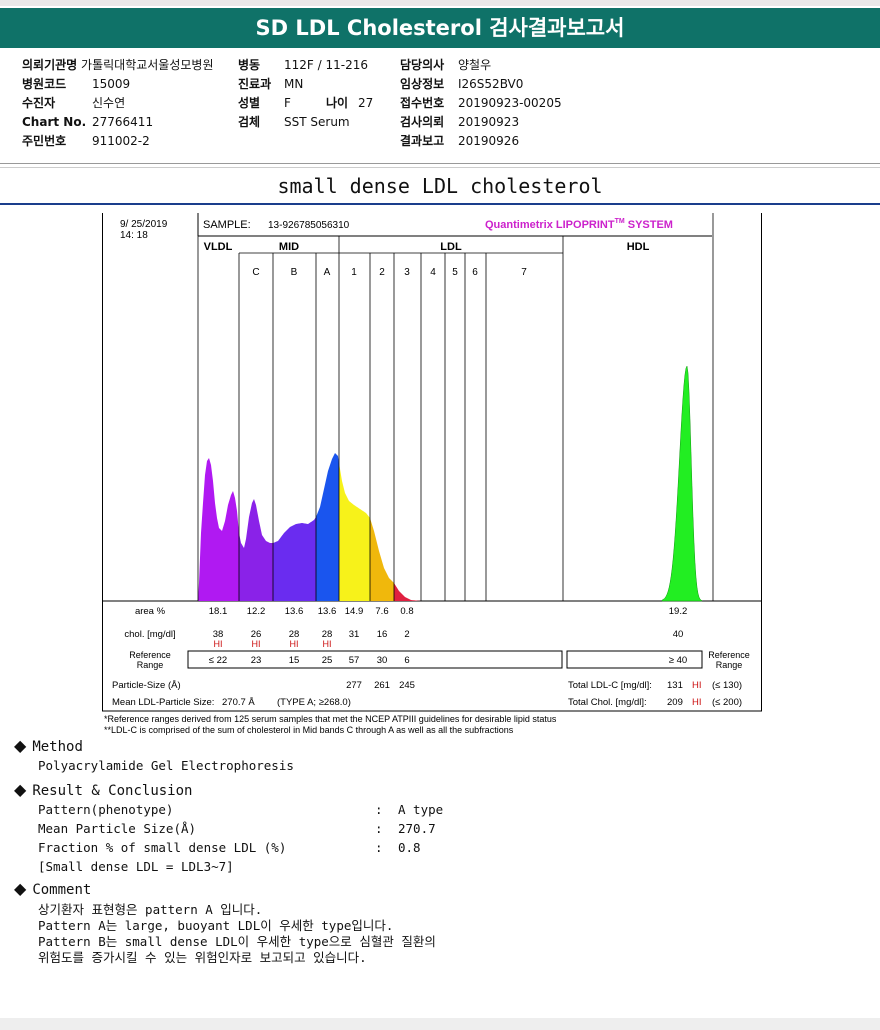  I want to click on band-label: 3, so click(407, 272).